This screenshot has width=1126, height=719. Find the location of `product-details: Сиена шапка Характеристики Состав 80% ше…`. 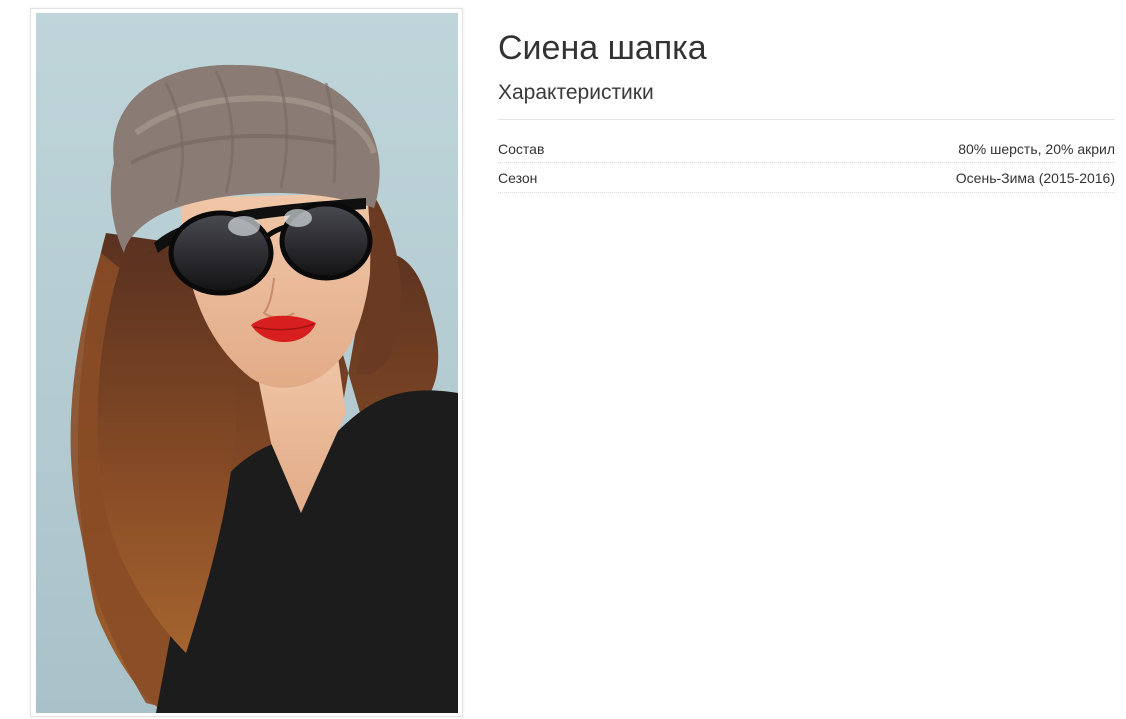

product-details: Сиена шапка Характеристики Состав 80% ше… is located at coordinates (806, 110).